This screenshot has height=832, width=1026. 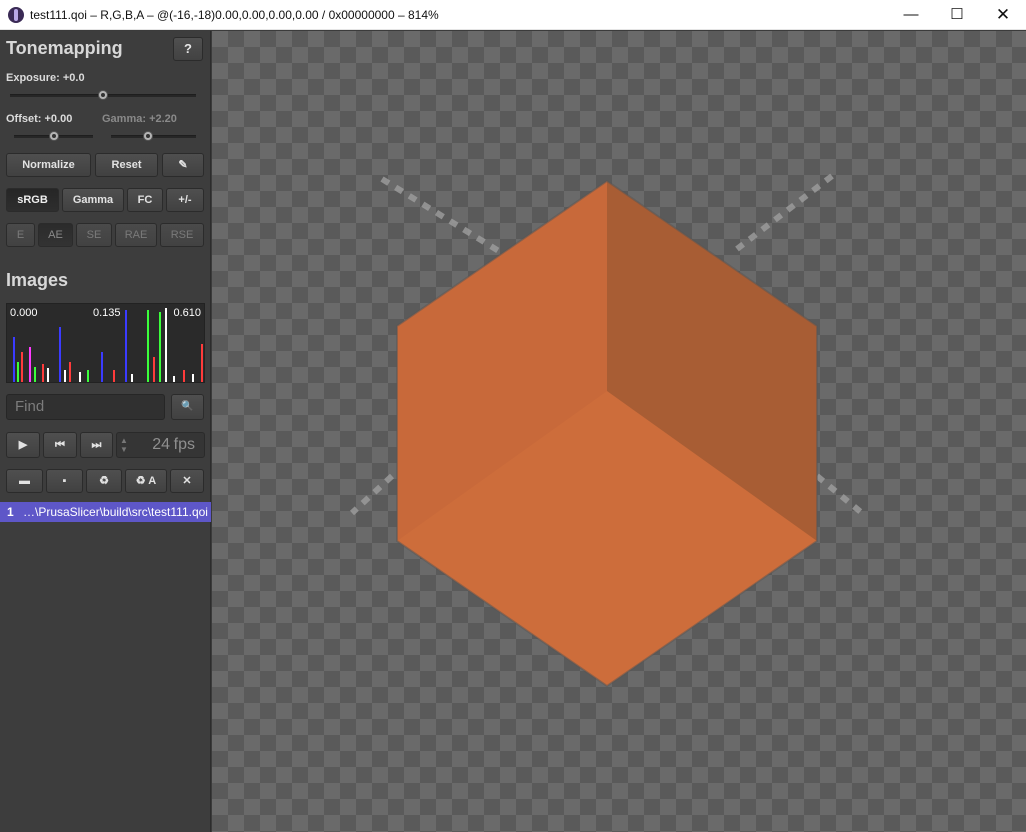 I want to click on play-button: ▶, so click(x=23, y=445).